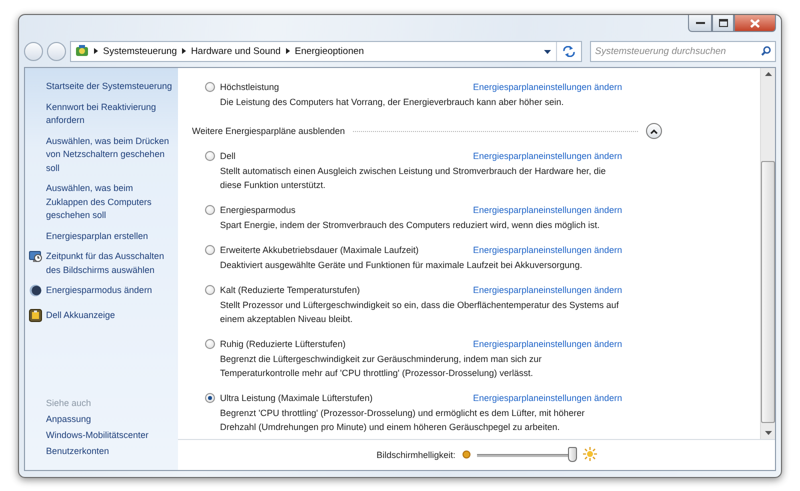  What do you see at coordinates (235, 51) in the screenshot?
I see `breadcrumb: Hardware und Sound` at bounding box center [235, 51].